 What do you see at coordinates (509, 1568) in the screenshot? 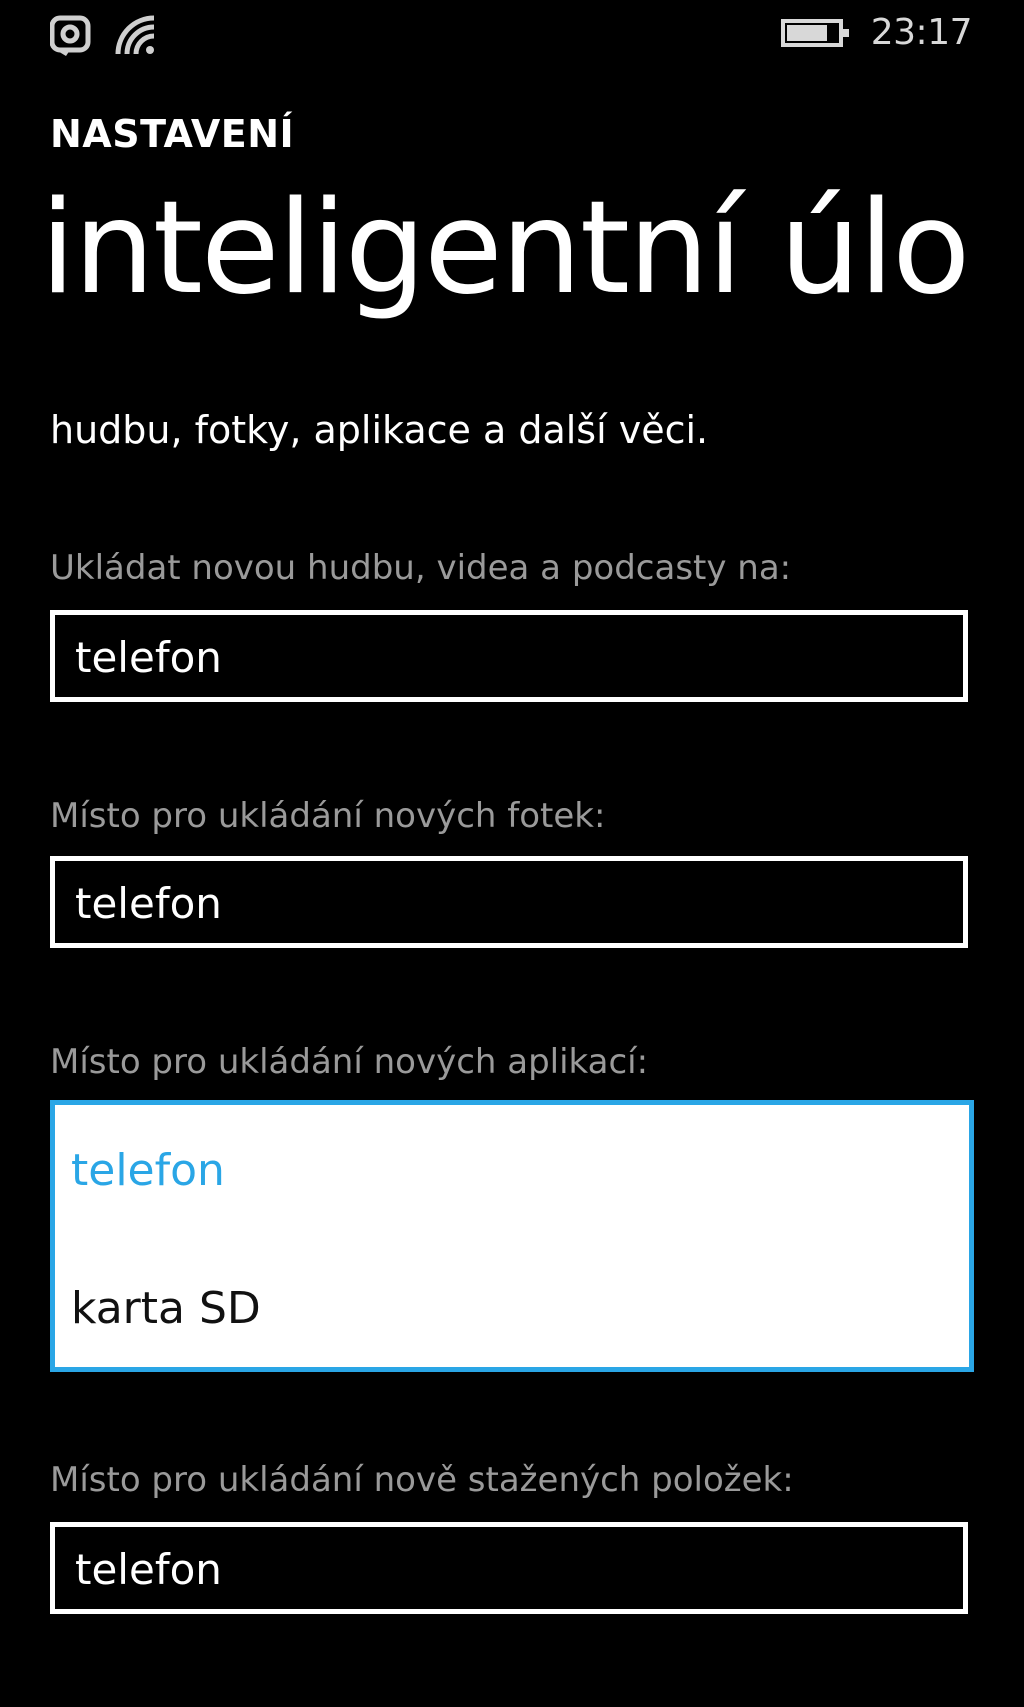
I see `downloads-storage-select: telefon` at bounding box center [509, 1568].